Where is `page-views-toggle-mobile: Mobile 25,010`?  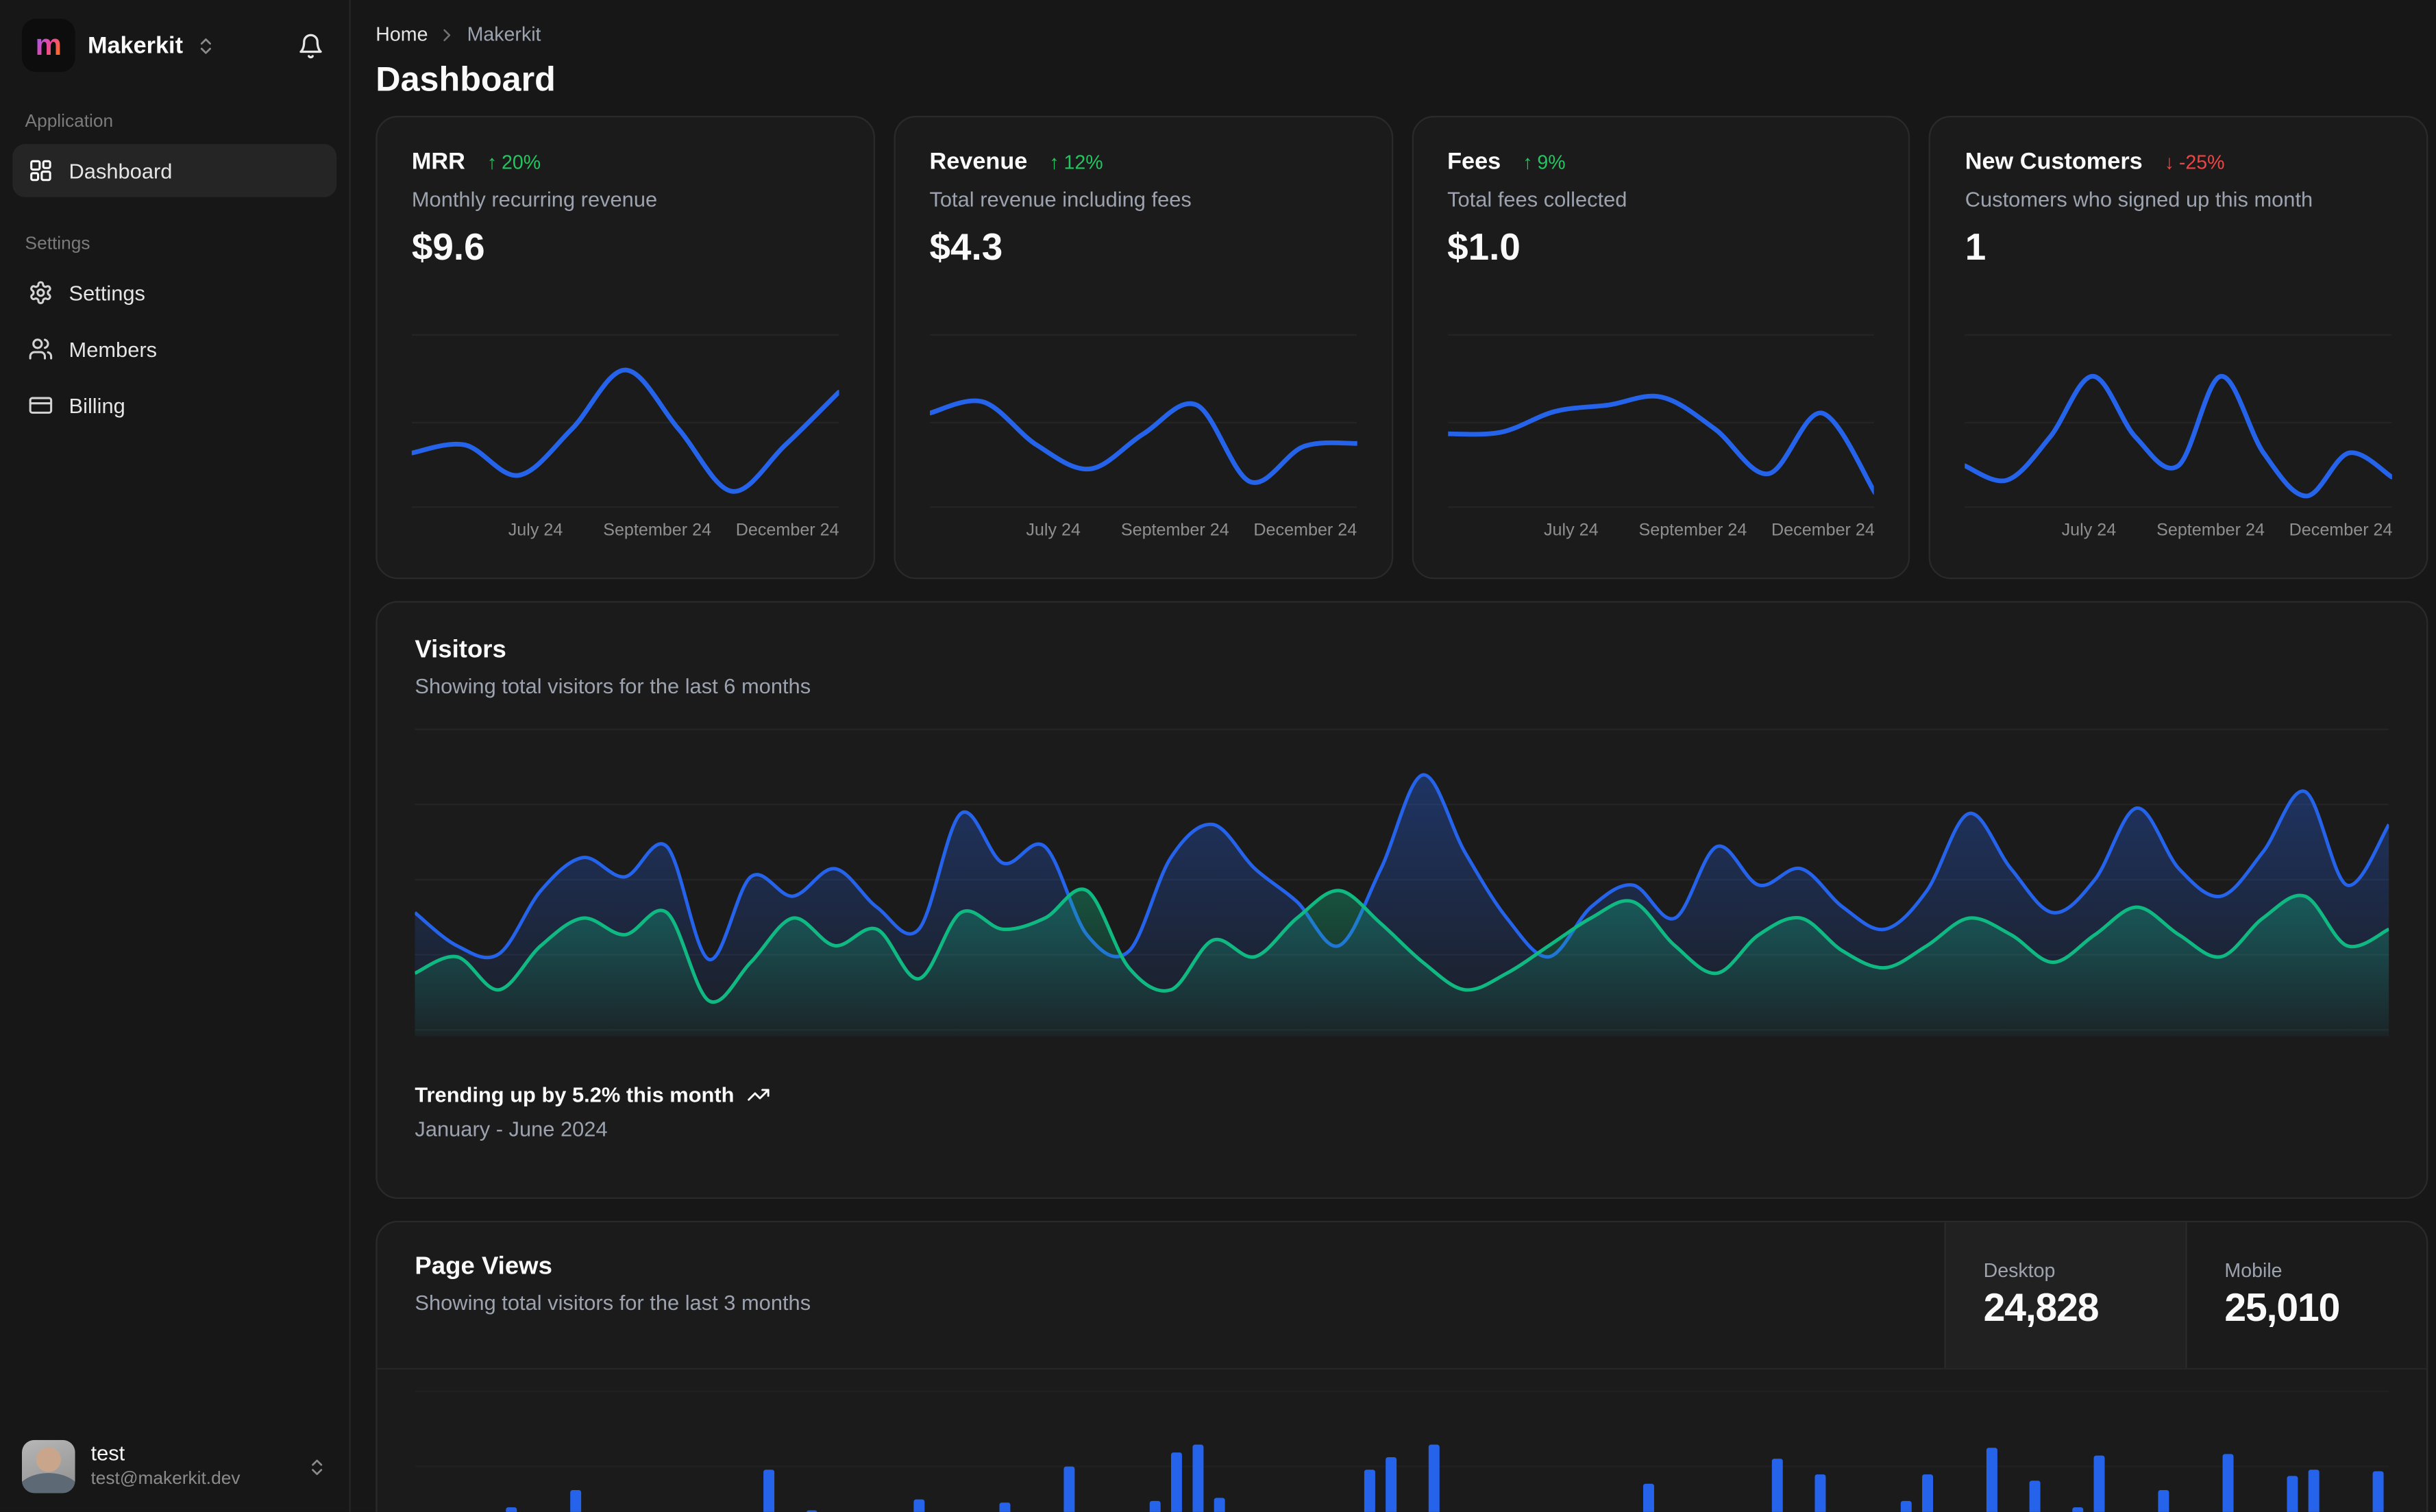
page-views-toggle-mobile: Mobile 25,010 is located at coordinates (2305, 1295).